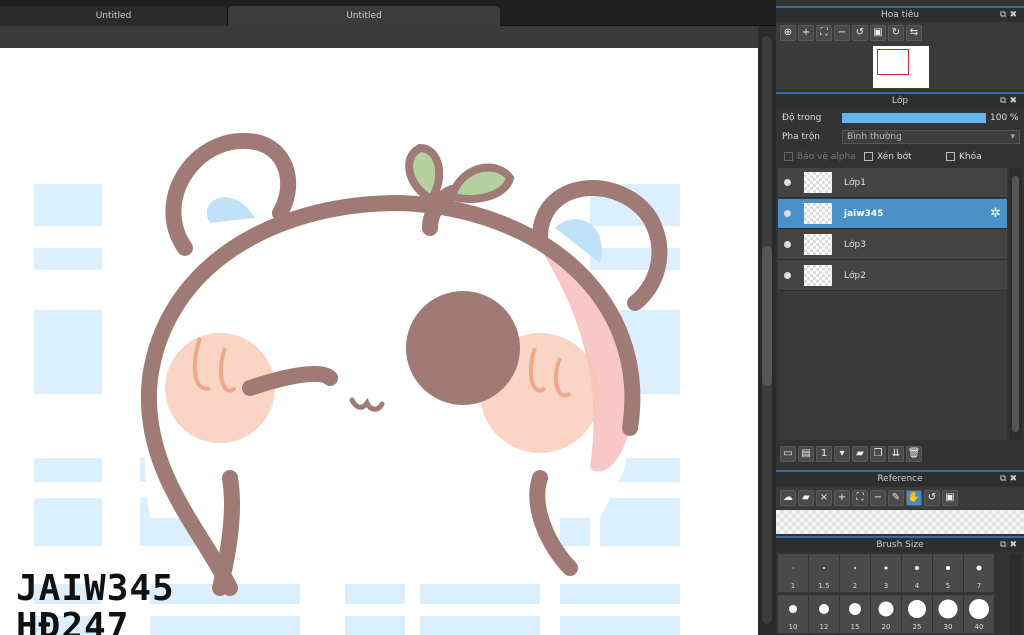 The image size is (1024, 635). I want to click on delete-layer-icon: 🗑, so click(914, 454).